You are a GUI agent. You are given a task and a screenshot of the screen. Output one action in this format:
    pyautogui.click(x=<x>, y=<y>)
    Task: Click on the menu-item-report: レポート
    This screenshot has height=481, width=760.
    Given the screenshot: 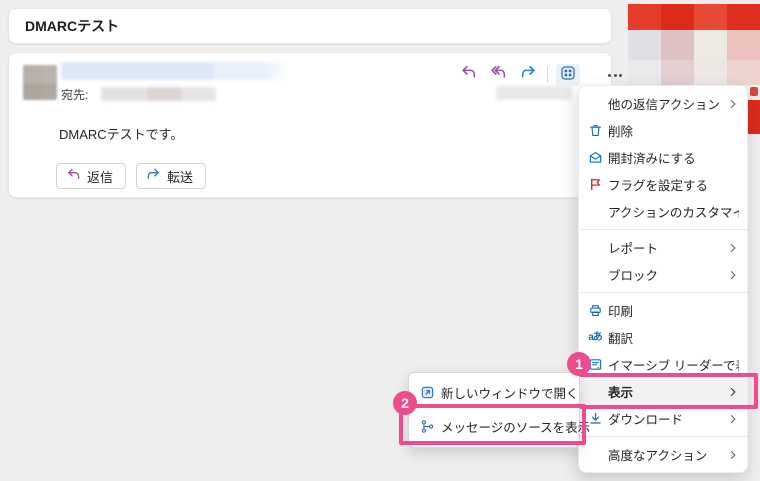 What is the action you would take?
    pyautogui.click(x=663, y=247)
    